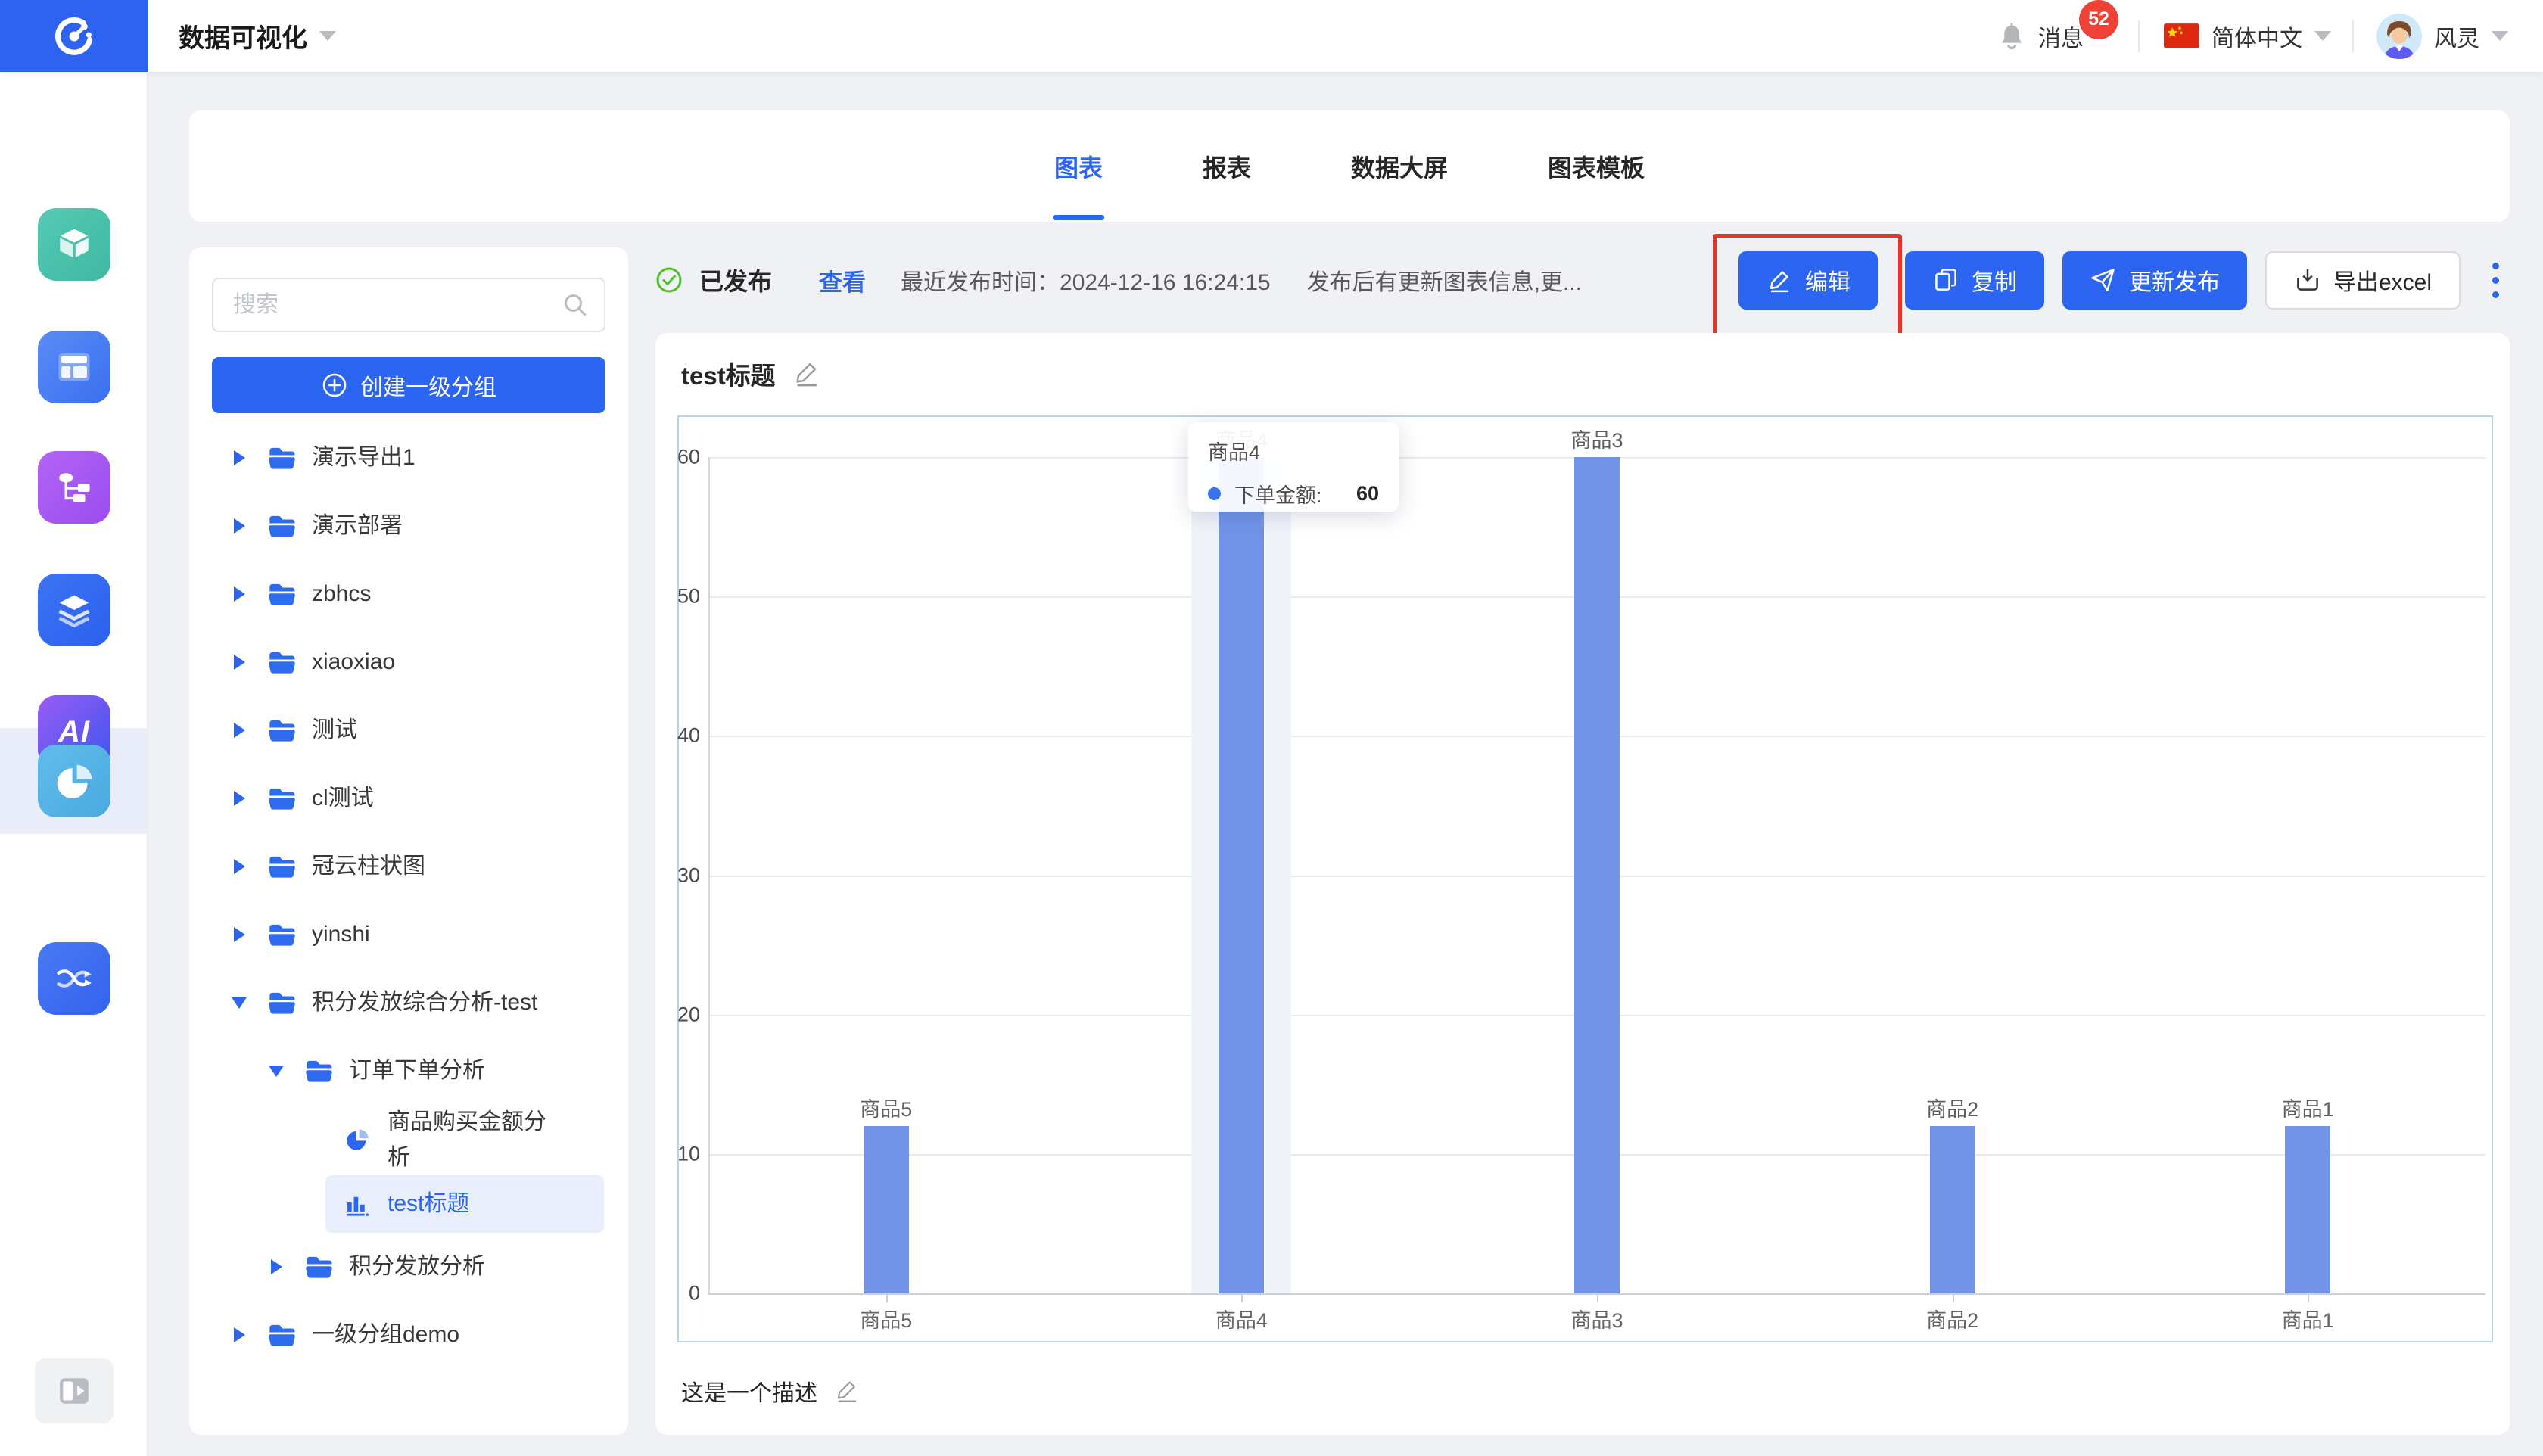 This screenshot has width=2543, height=1456. Describe the element at coordinates (408, 526) in the screenshot. I see `tree-item-演示部署: 演示部署` at that location.